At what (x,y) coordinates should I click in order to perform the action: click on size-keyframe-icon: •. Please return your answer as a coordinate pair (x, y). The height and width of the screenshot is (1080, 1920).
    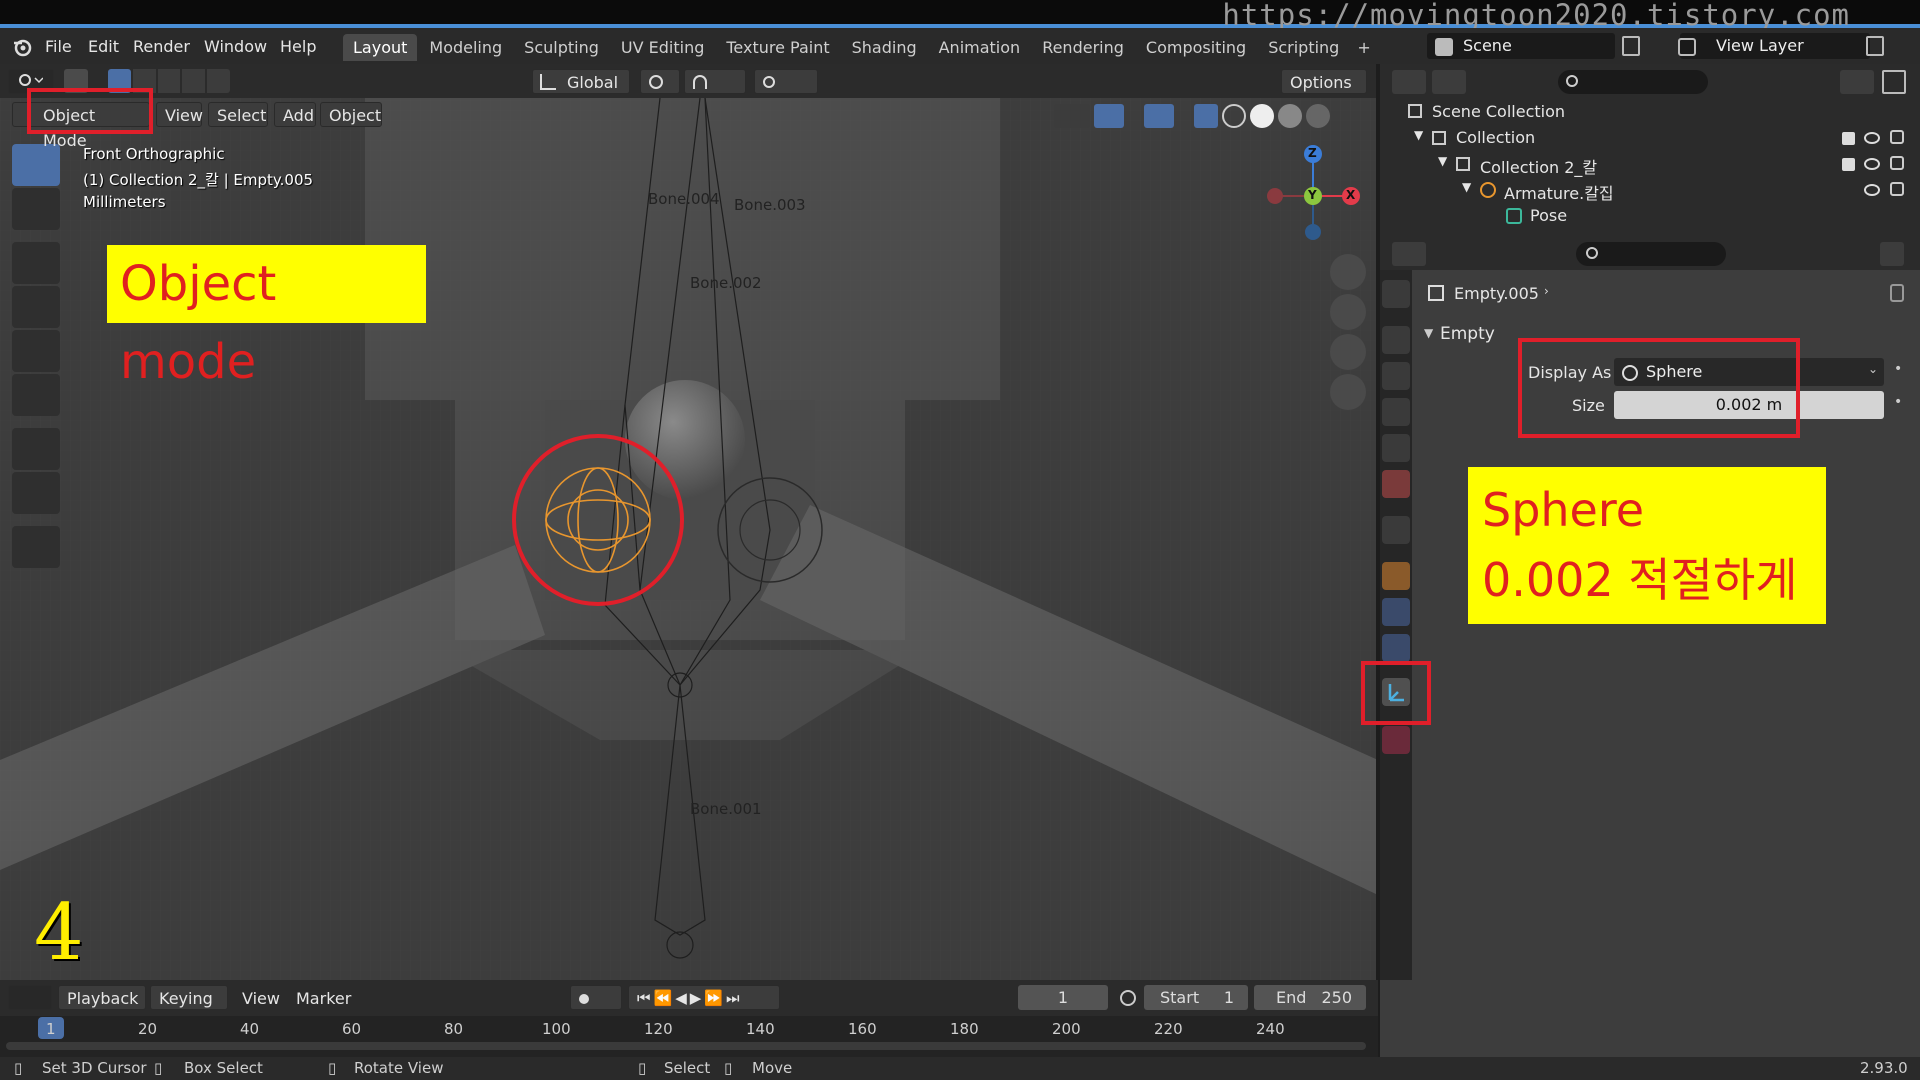
    Looking at the image, I should click on (1898, 402).